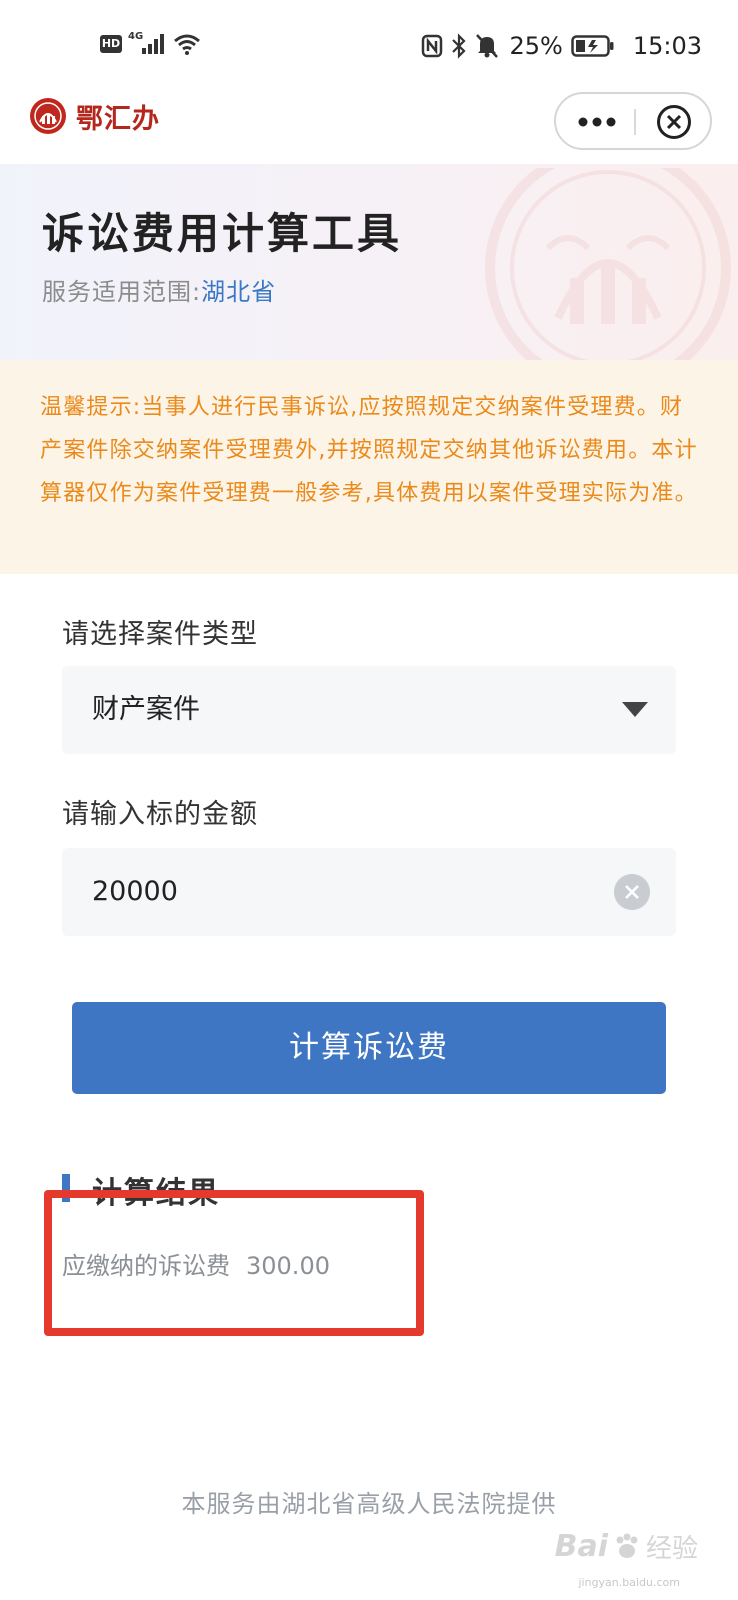 Image resolution: width=738 pixels, height=1600 pixels. I want to click on hero-banner: 诉讼费用计算工具 服务适用范围:湖北省, so click(369, 262).